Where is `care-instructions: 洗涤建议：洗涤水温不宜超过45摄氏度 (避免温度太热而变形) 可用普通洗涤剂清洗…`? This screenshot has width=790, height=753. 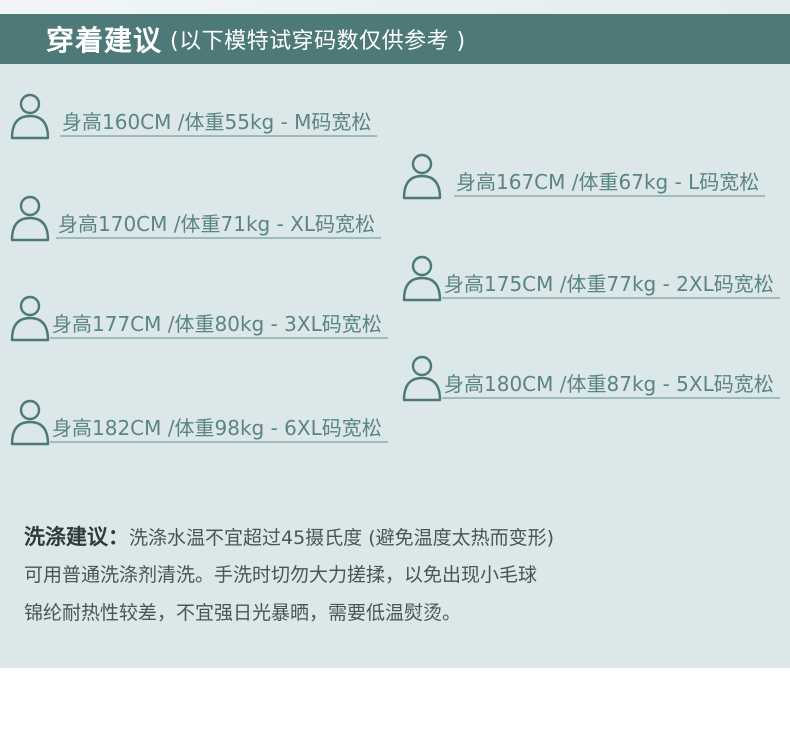 care-instructions: 洗涤建议：洗涤水温不宜超过45摄氏度 (避免温度太热而变形) 可用普通洗涤剂清洗… is located at coordinates (399, 575).